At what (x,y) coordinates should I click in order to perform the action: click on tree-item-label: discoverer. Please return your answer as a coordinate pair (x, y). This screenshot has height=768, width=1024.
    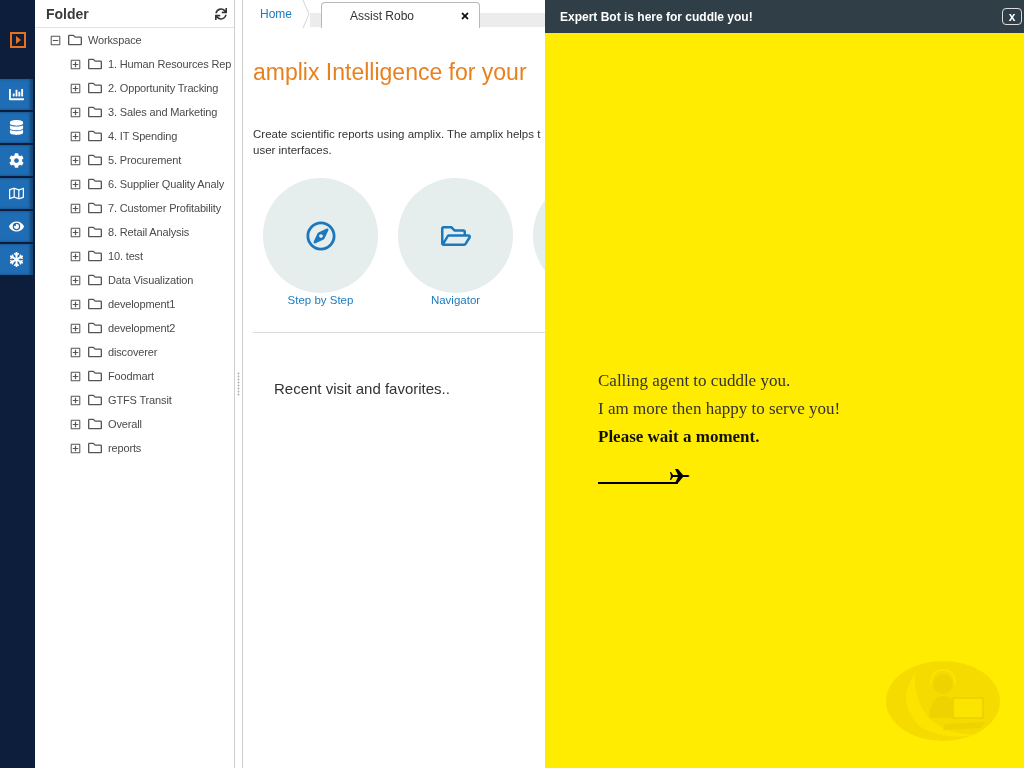
    Looking at the image, I should click on (133, 352).